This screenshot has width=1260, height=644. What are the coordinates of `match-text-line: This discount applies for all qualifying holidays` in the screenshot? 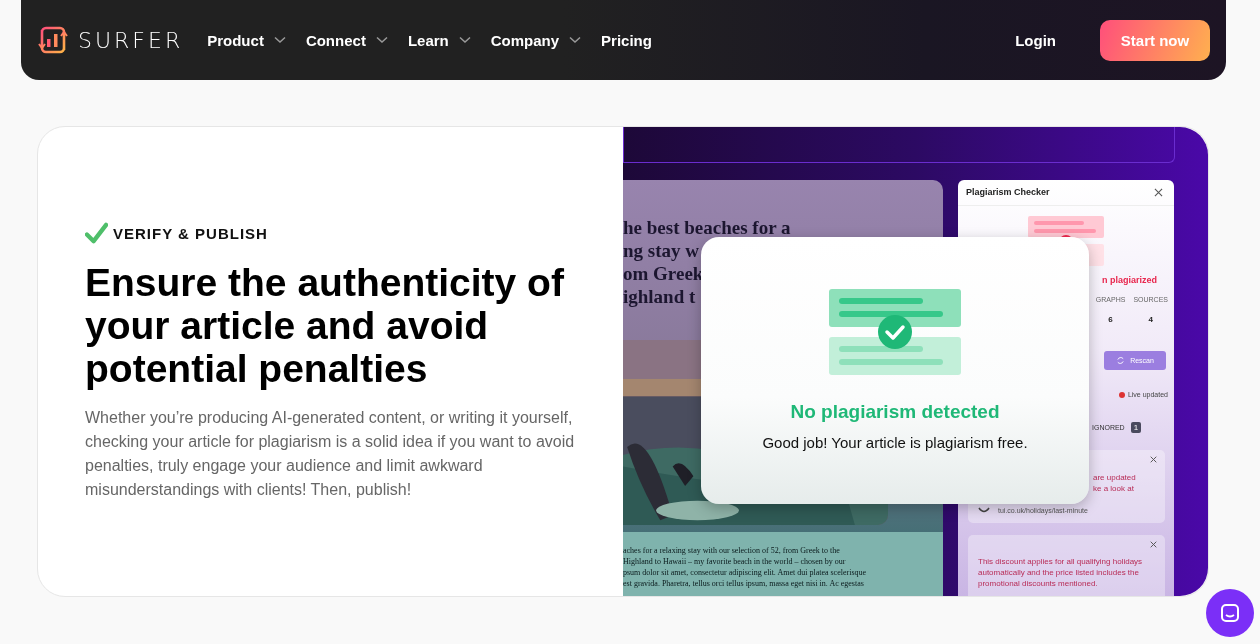 It's located at (1061, 561).